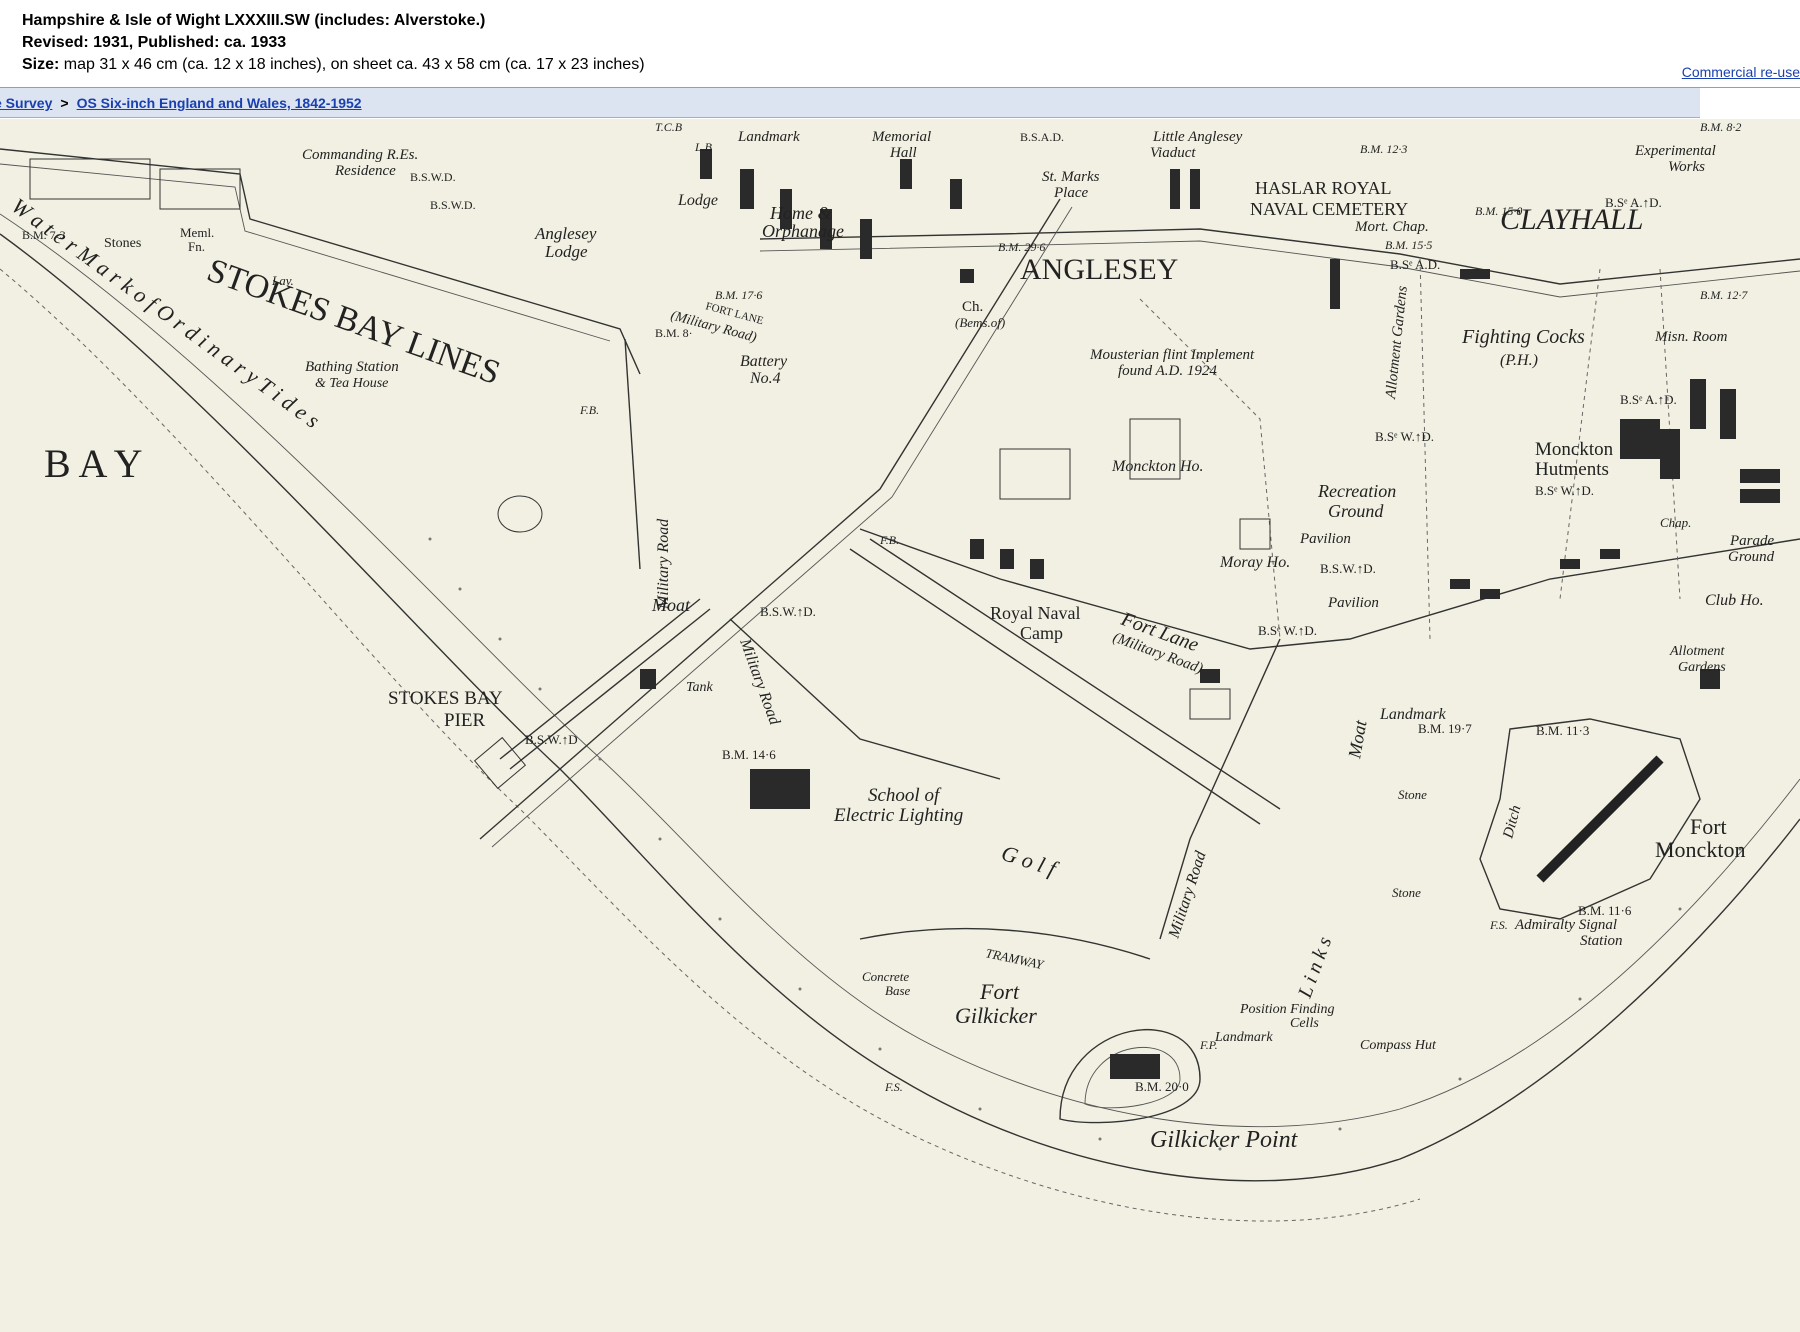  What do you see at coordinates (1348, 568) in the screenshot?
I see `label-bsw-4: B.S.W.↑D.` at bounding box center [1348, 568].